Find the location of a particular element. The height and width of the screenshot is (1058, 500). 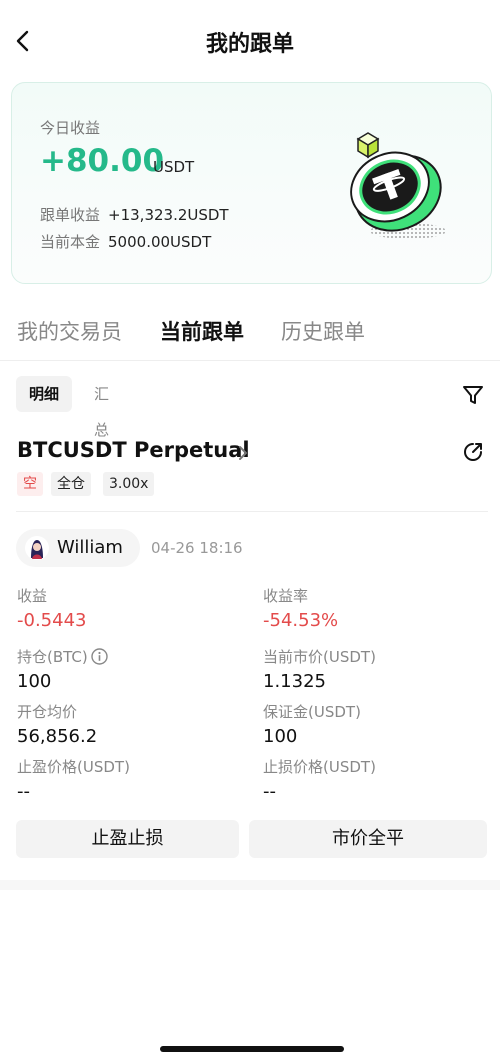

side-tag: 空 is located at coordinates (30, 484).